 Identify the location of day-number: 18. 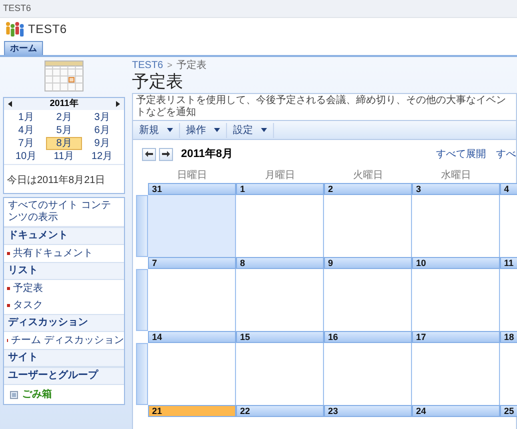
(508, 337).